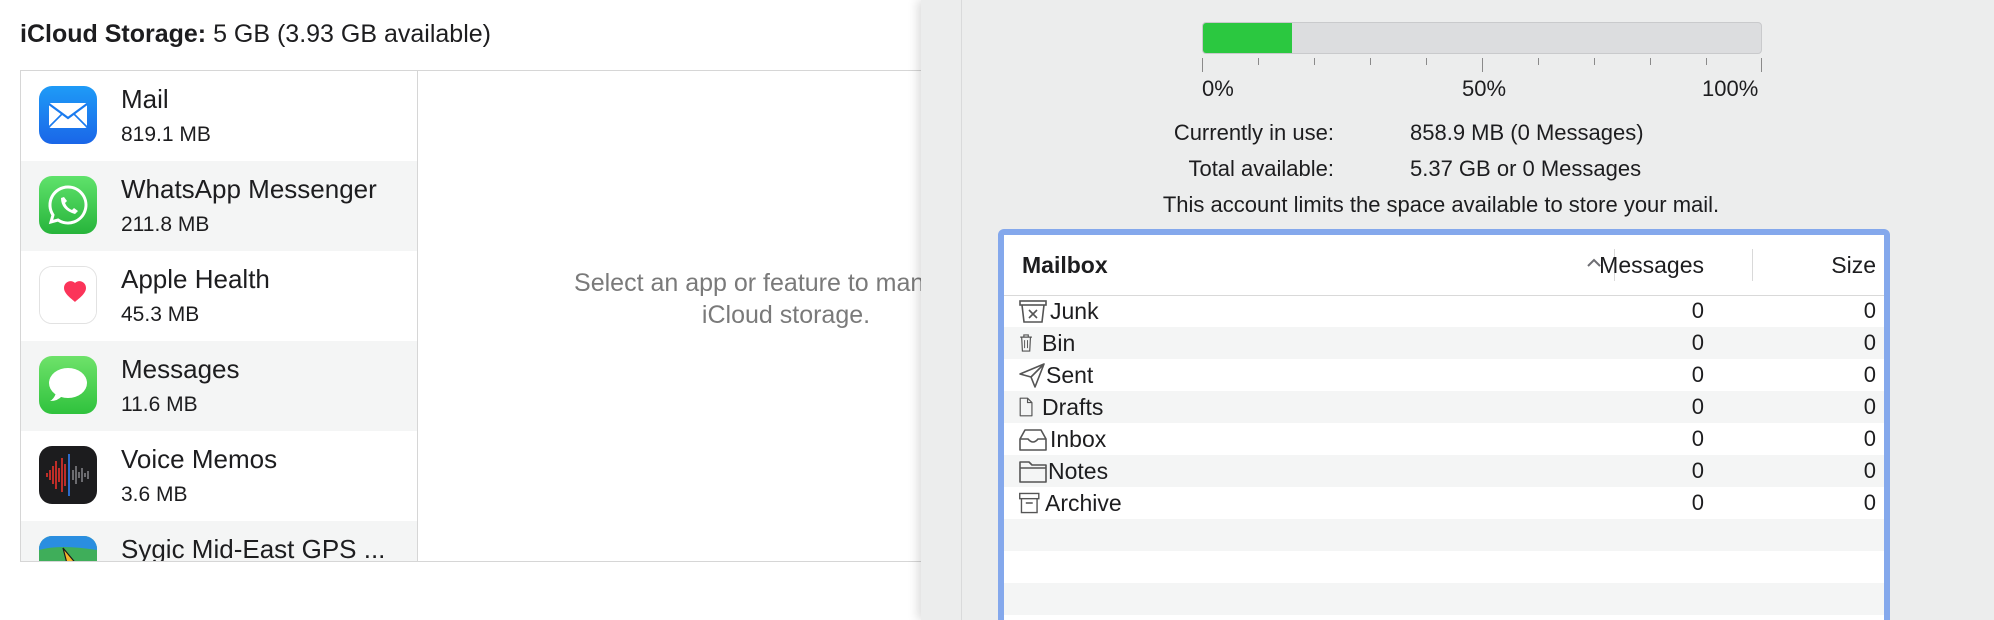 This screenshot has width=1994, height=620. Describe the element at coordinates (159, 404) in the screenshot. I see `app-size: 11.6 MB` at that location.